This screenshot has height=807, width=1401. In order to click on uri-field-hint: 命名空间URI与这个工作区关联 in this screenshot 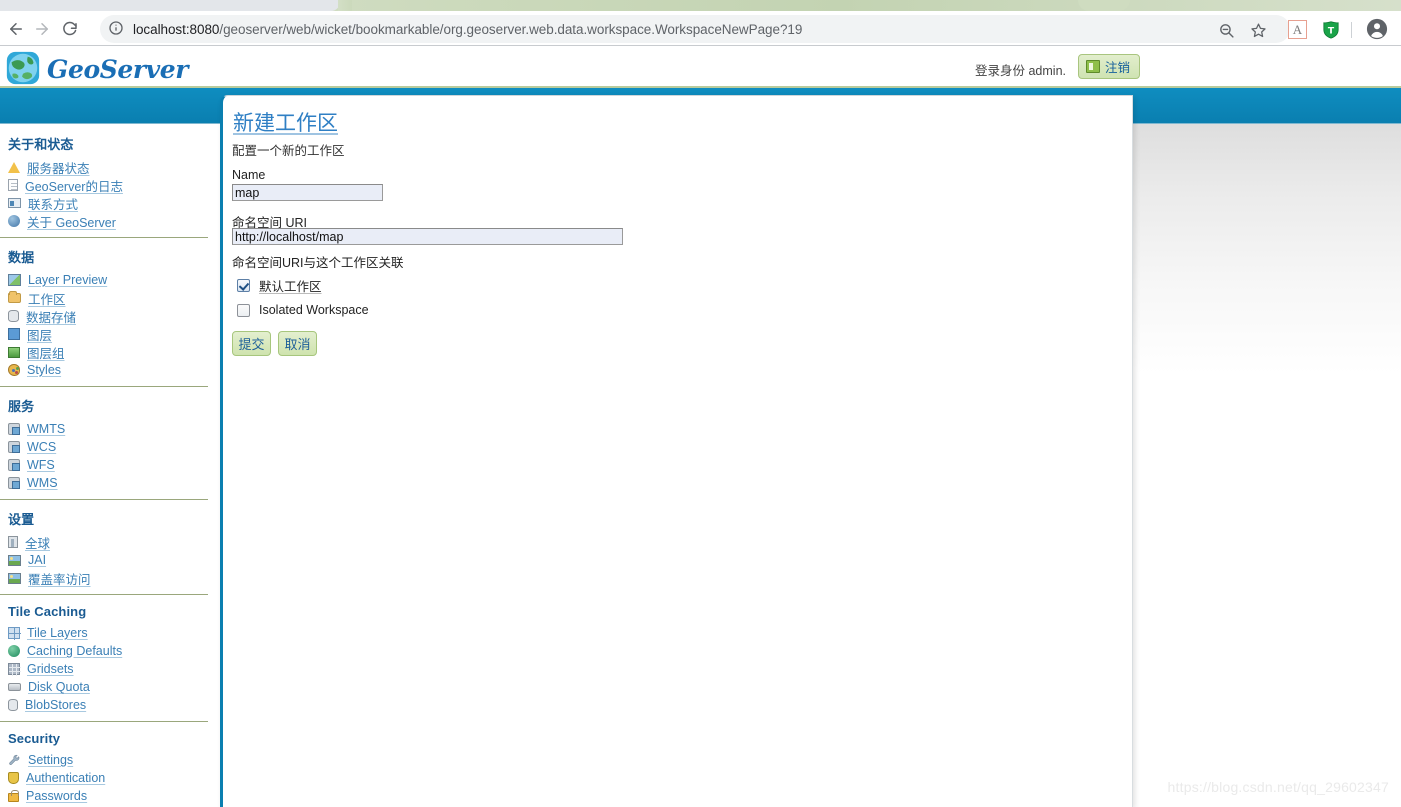, I will do `click(318, 263)`.